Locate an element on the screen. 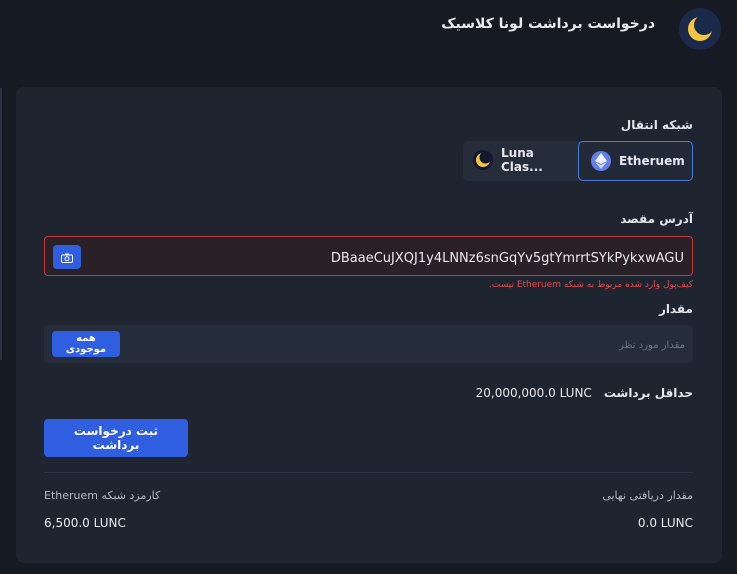 This screenshot has width=737, height=574. address-label: آدرس مقصد is located at coordinates (656, 219).